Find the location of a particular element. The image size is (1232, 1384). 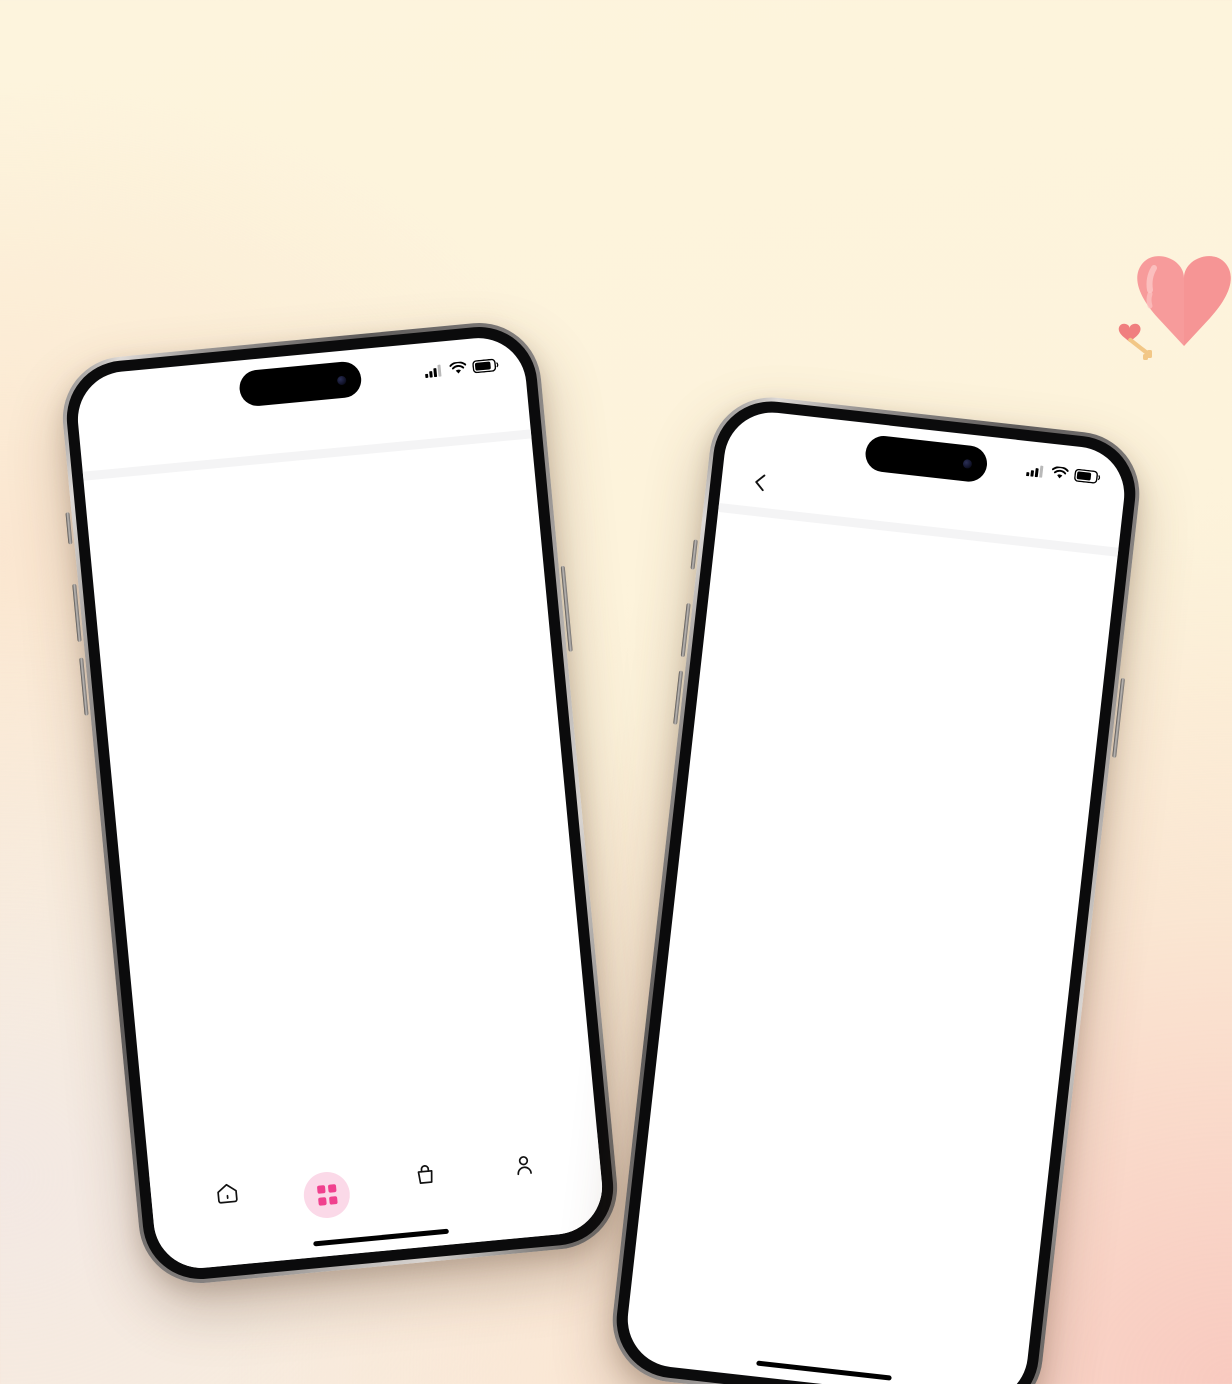

tab-bag is located at coordinates (425, 1177).